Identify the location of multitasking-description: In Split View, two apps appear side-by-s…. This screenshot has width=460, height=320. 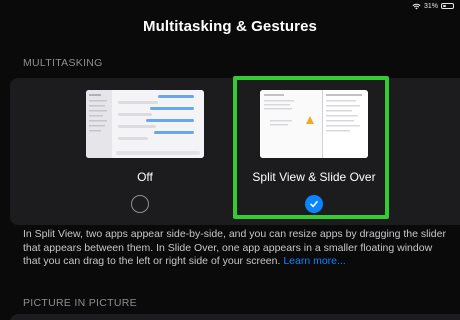
(235, 248).